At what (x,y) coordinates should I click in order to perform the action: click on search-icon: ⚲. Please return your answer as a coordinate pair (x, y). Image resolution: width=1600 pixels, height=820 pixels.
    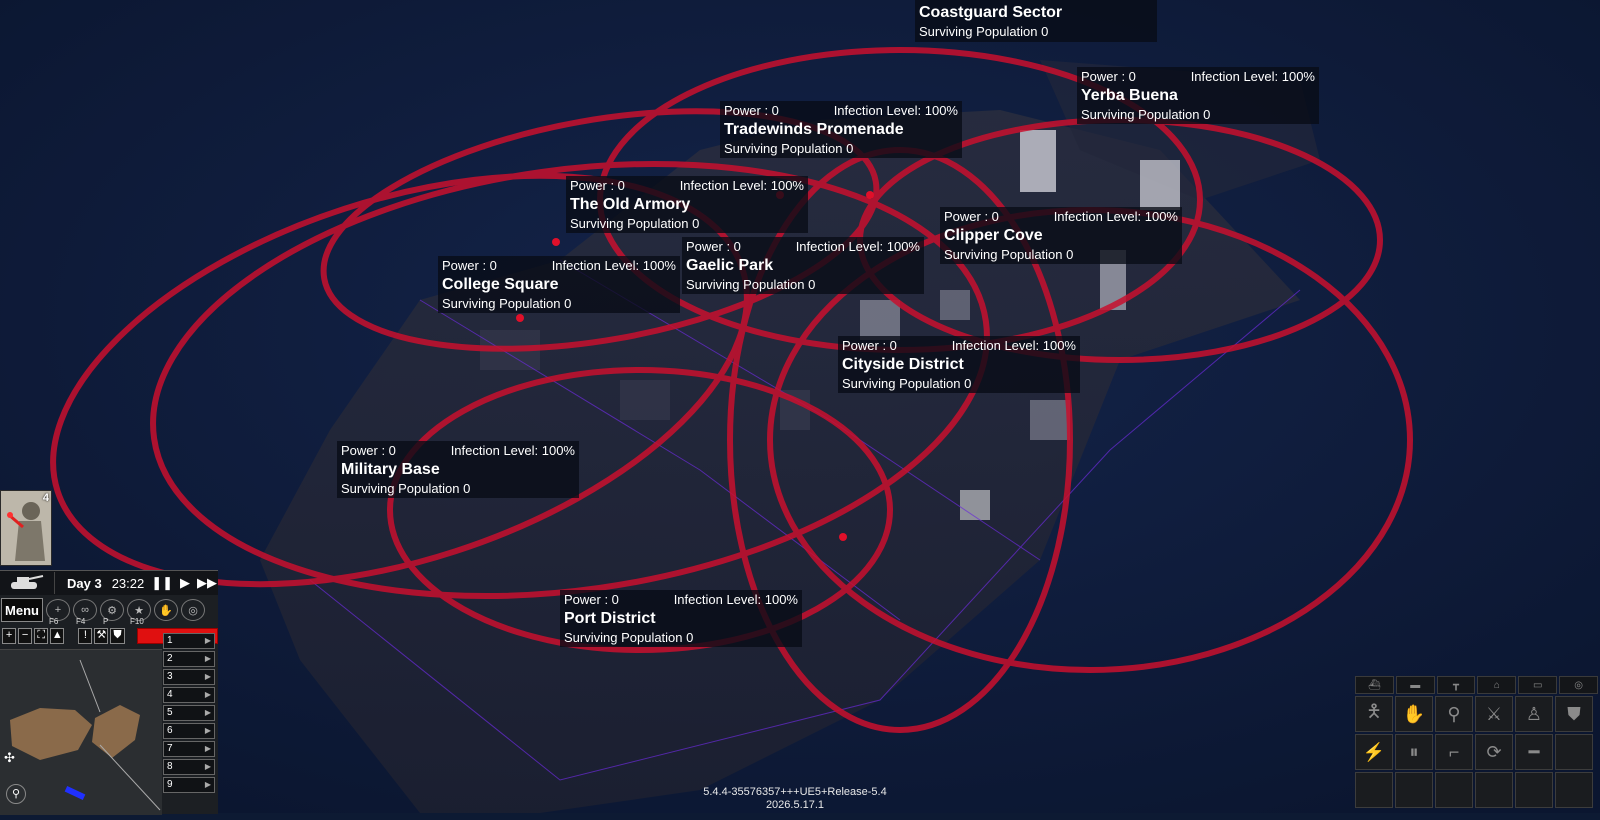
    Looking at the image, I should click on (16, 794).